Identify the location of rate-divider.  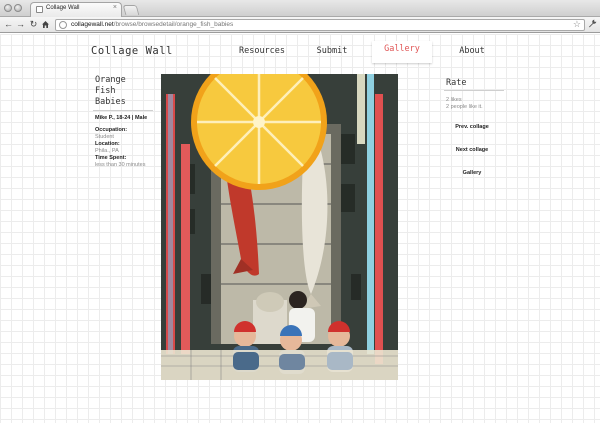
(474, 90).